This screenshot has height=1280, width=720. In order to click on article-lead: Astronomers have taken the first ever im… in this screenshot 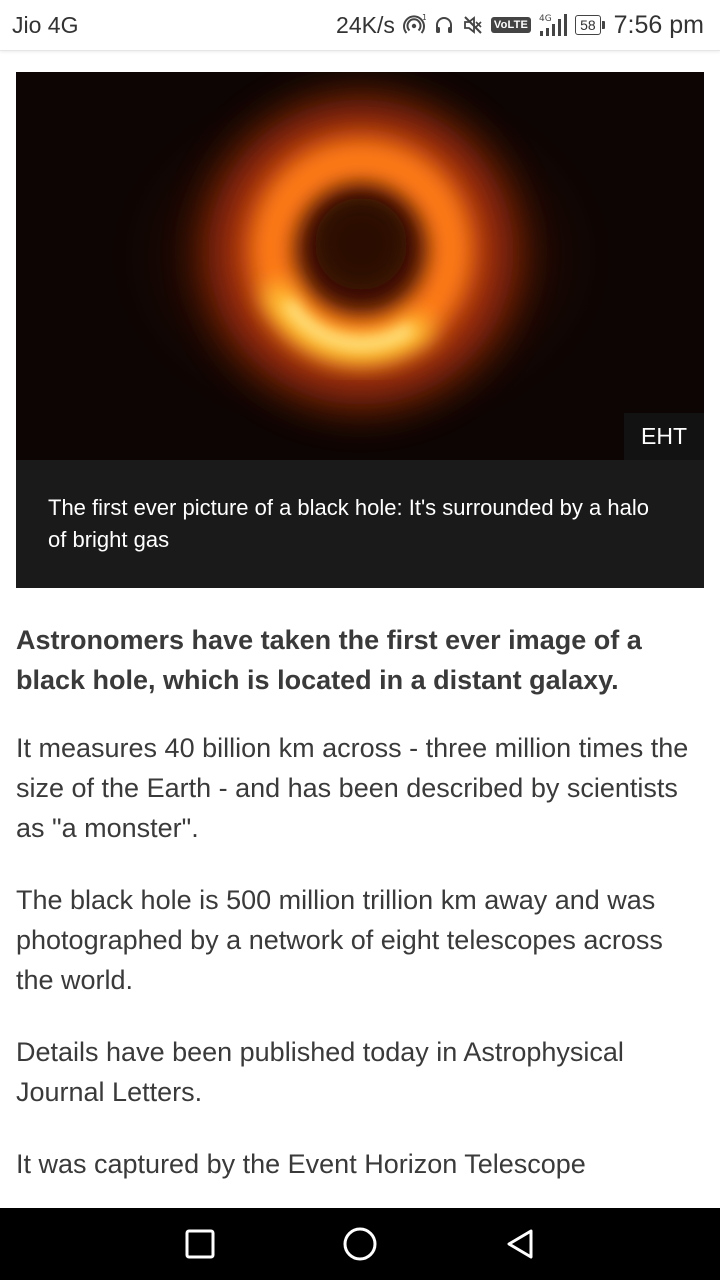, I will do `click(329, 660)`.